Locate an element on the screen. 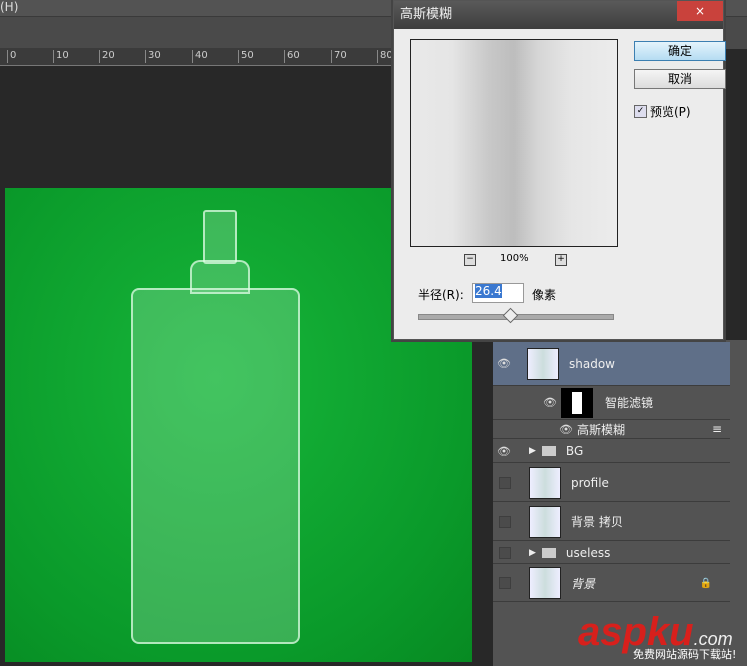 The width and height of the screenshot is (747, 666). ruler-tick: 10 is located at coordinates (61, 56).